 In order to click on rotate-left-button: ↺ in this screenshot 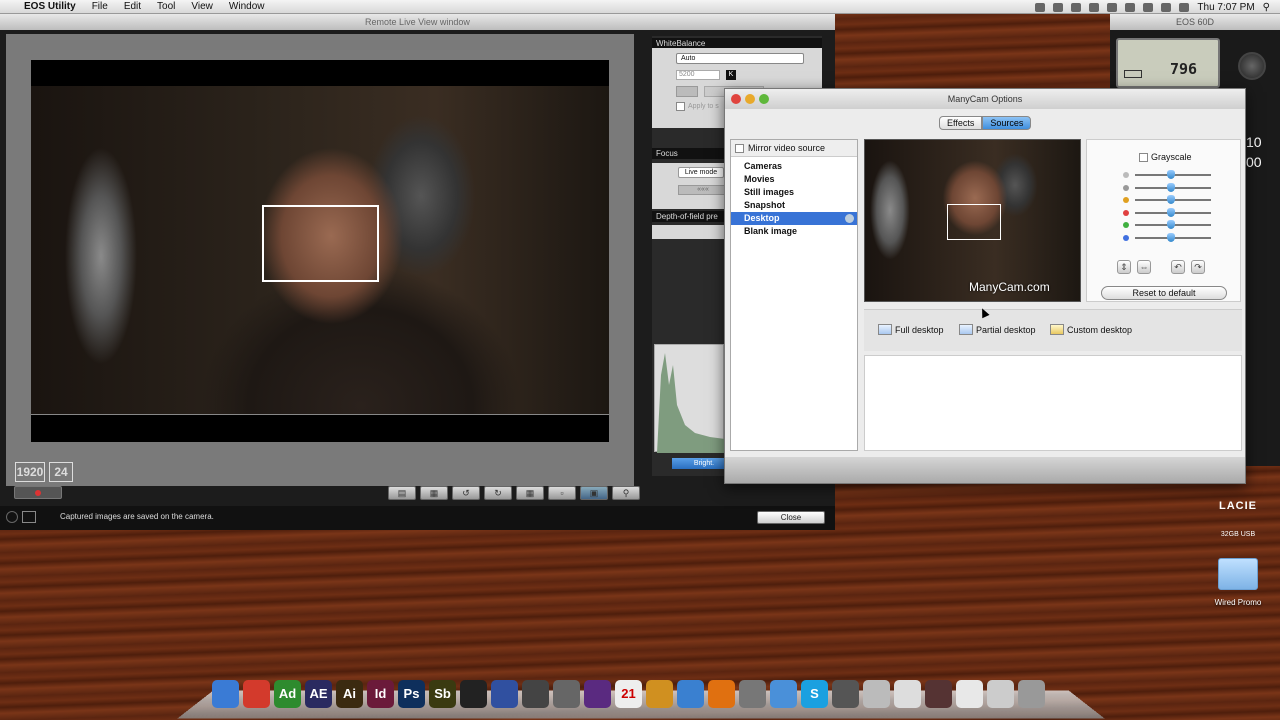, I will do `click(466, 493)`.